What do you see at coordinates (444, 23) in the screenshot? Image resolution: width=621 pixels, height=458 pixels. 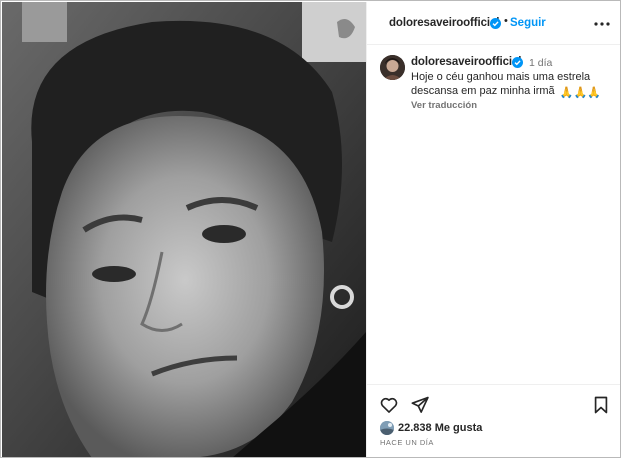 I see `header-username: doloresaveiroofficial` at bounding box center [444, 23].